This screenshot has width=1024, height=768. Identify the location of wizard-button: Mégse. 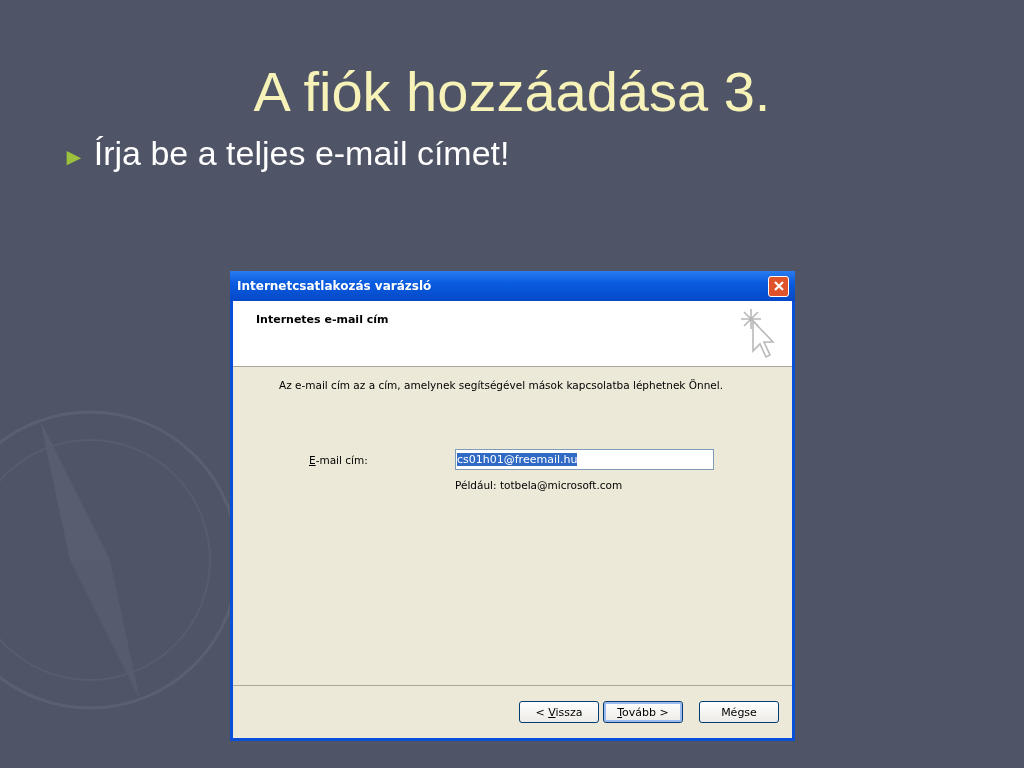
(739, 712).